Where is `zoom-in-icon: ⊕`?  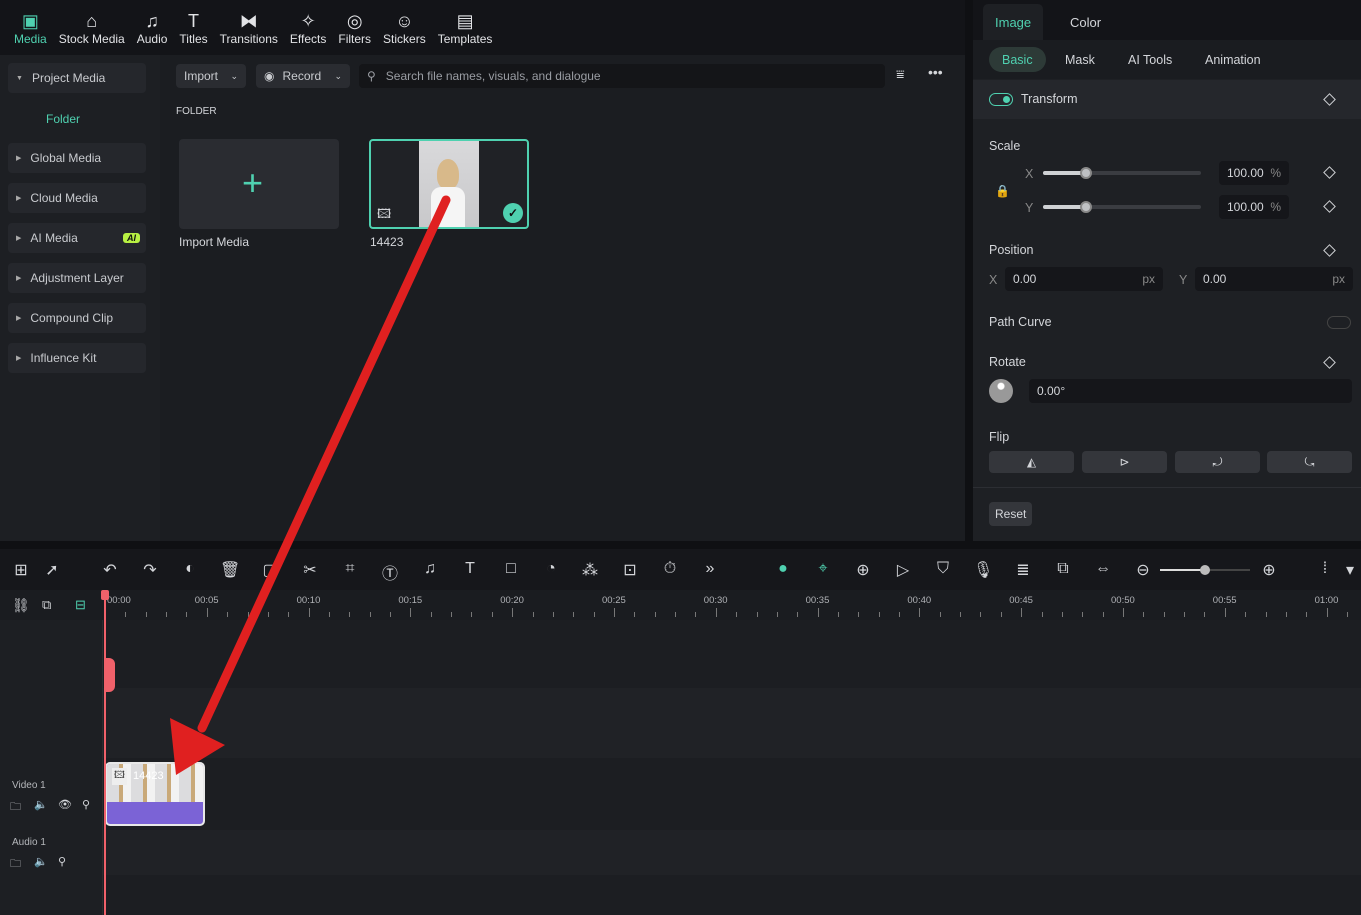
zoom-in-icon: ⊕ is located at coordinates (1269, 570).